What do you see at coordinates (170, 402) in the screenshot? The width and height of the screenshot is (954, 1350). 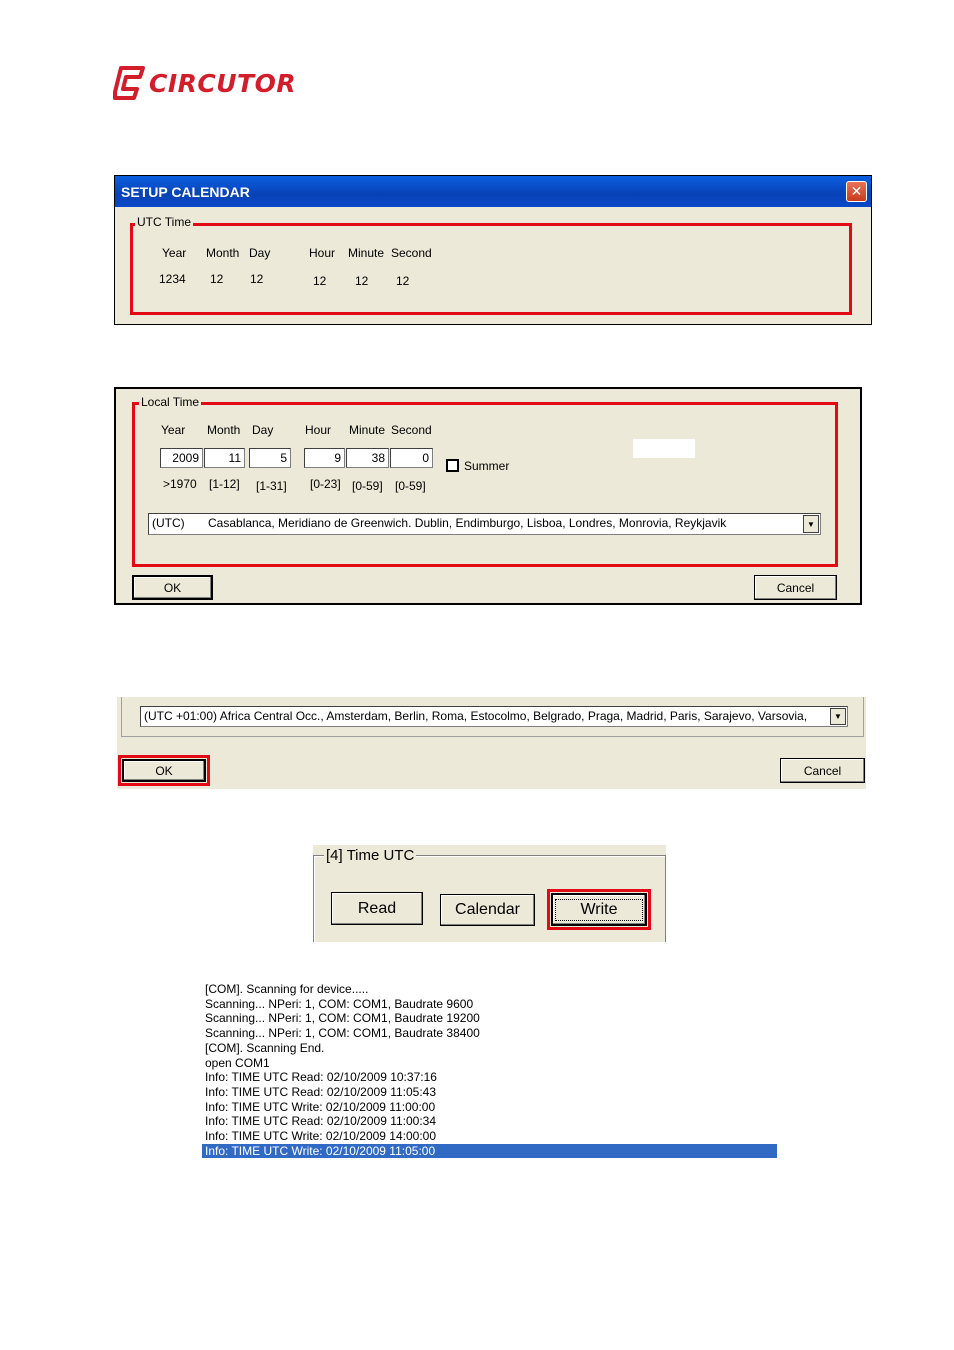 I see `local-time-group-label: Local Time` at bounding box center [170, 402].